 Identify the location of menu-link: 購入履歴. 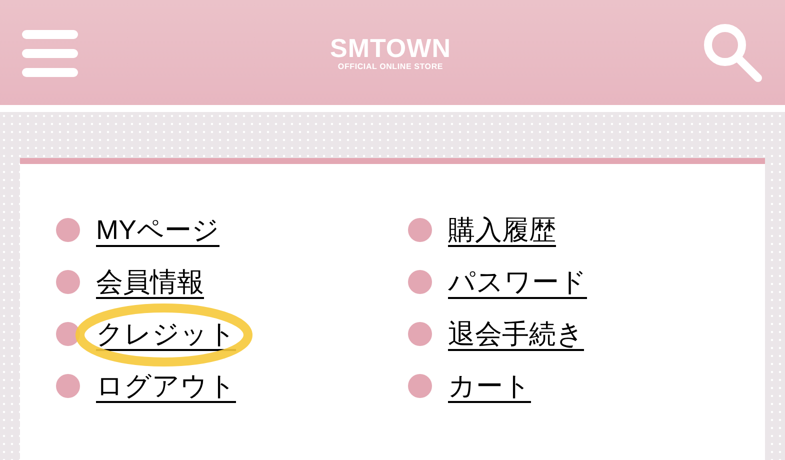
(502, 230).